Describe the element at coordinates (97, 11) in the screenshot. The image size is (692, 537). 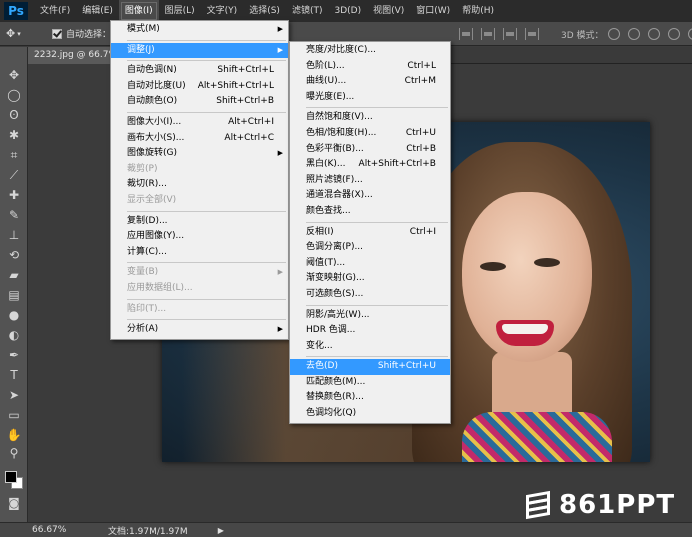
I see `menu-1: 编辑(E)` at that location.